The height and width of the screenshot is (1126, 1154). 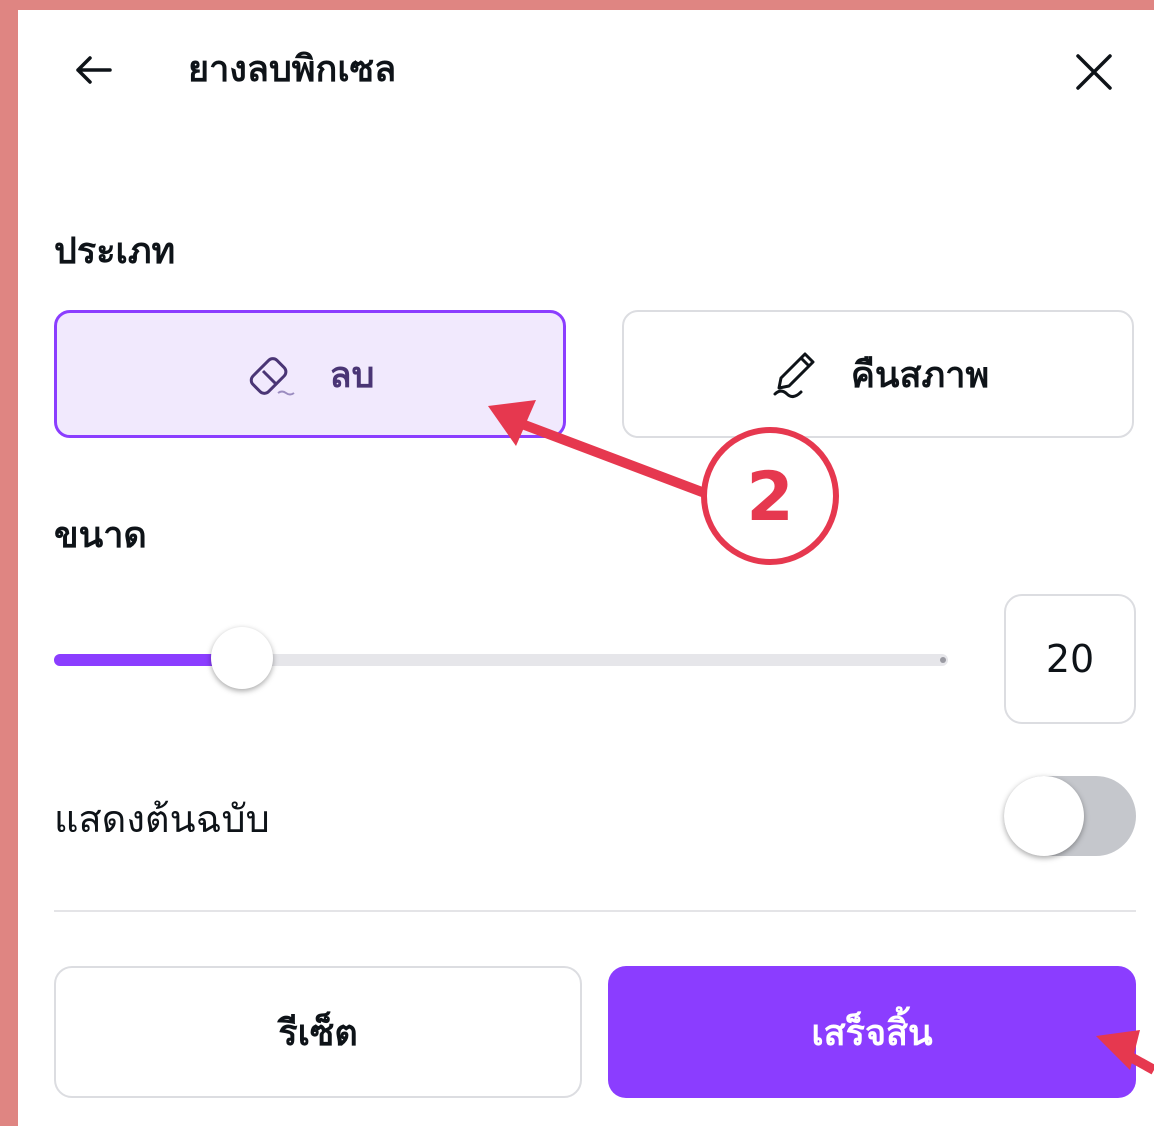 What do you see at coordinates (242, 658) in the screenshot?
I see `size-slider-thumb` at bounding box center [242, 658].